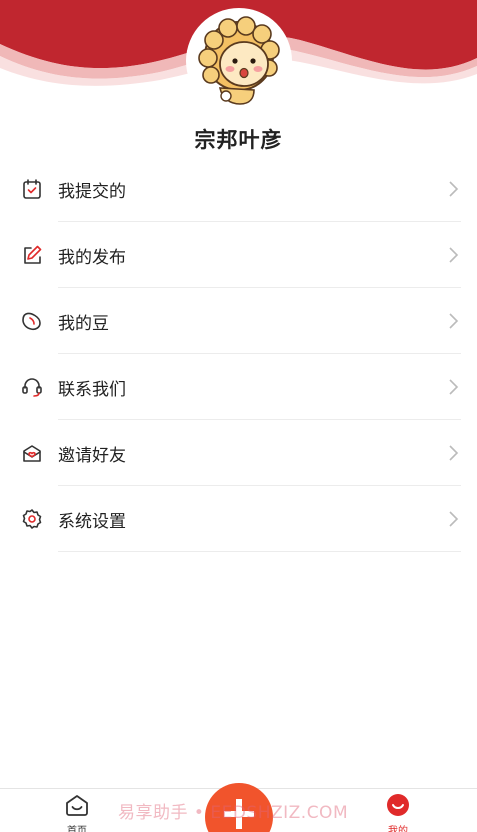 The height and width of the screenshot is (832, 477). What do you see at coordinates (398, 805) in the screenshot?
I see `profile-smile-icon` at bounding box center [398, 805].